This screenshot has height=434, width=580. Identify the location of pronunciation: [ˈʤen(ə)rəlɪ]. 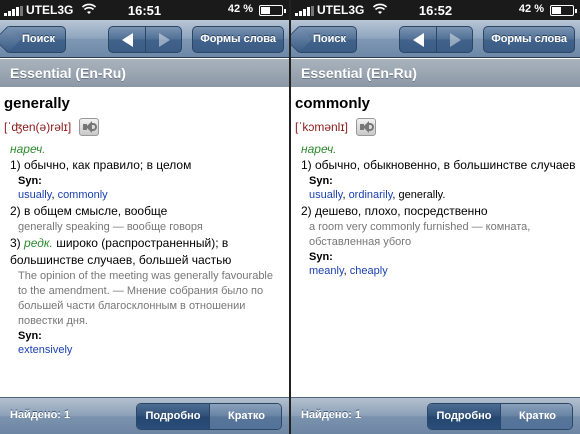
(38, 127).